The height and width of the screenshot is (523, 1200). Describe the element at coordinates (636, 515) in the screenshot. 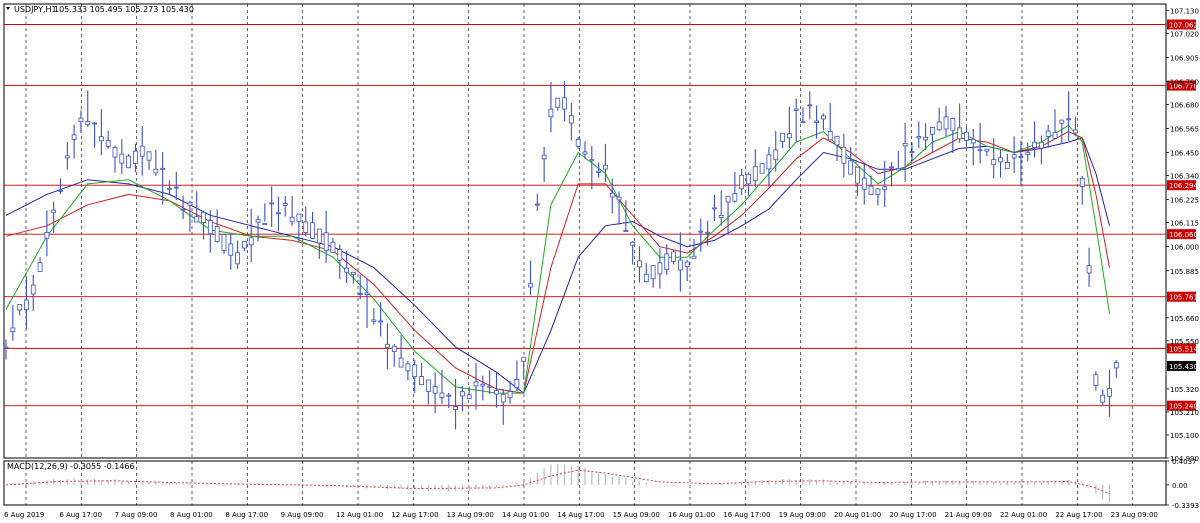

I see `time-tick-label: 15 Aug 09:00` at that location.